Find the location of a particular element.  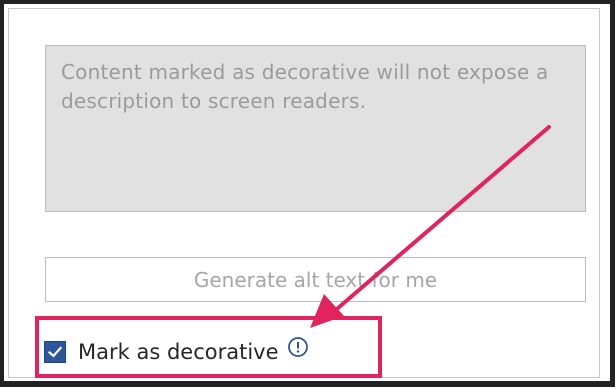

annotation-highlight-box is located at coordinates (208, 347).